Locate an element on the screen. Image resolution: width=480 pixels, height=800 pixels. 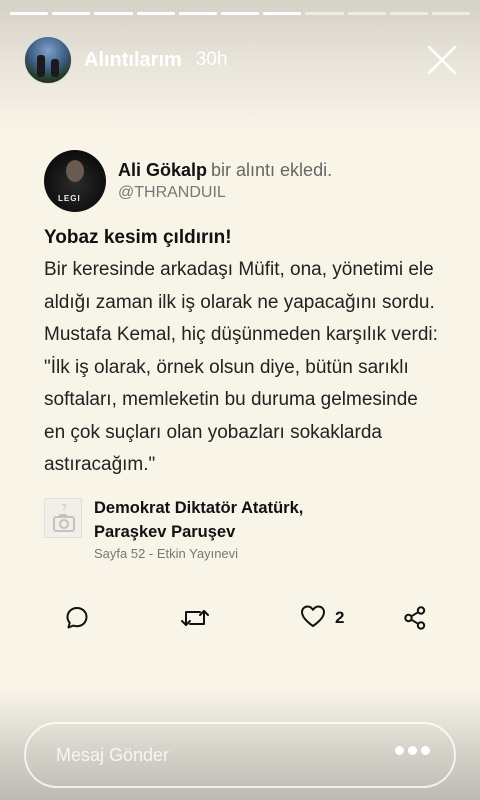
story-progress-bar is located at coordinates (240, 13).